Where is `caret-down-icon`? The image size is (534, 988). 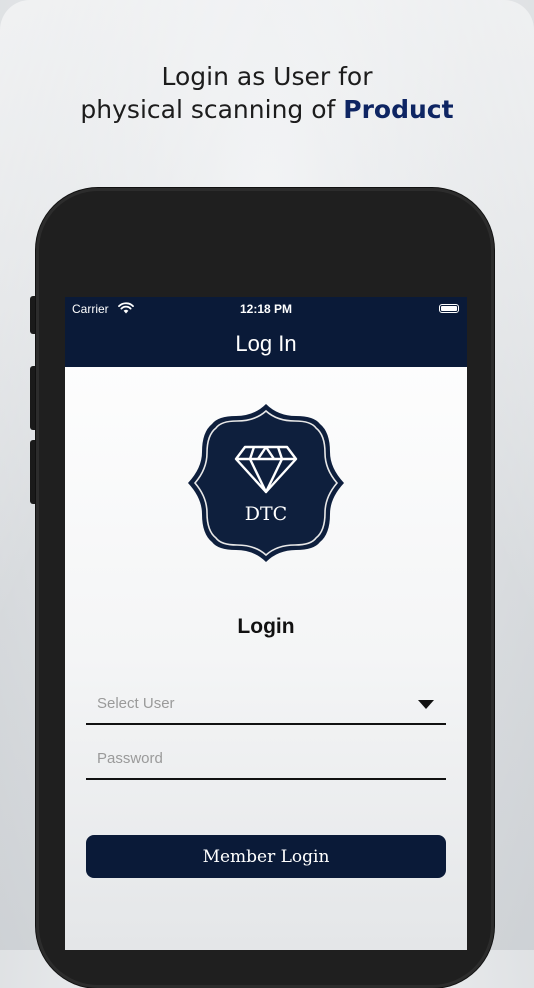
caret-down-icon is located at coordinates (426, 704).